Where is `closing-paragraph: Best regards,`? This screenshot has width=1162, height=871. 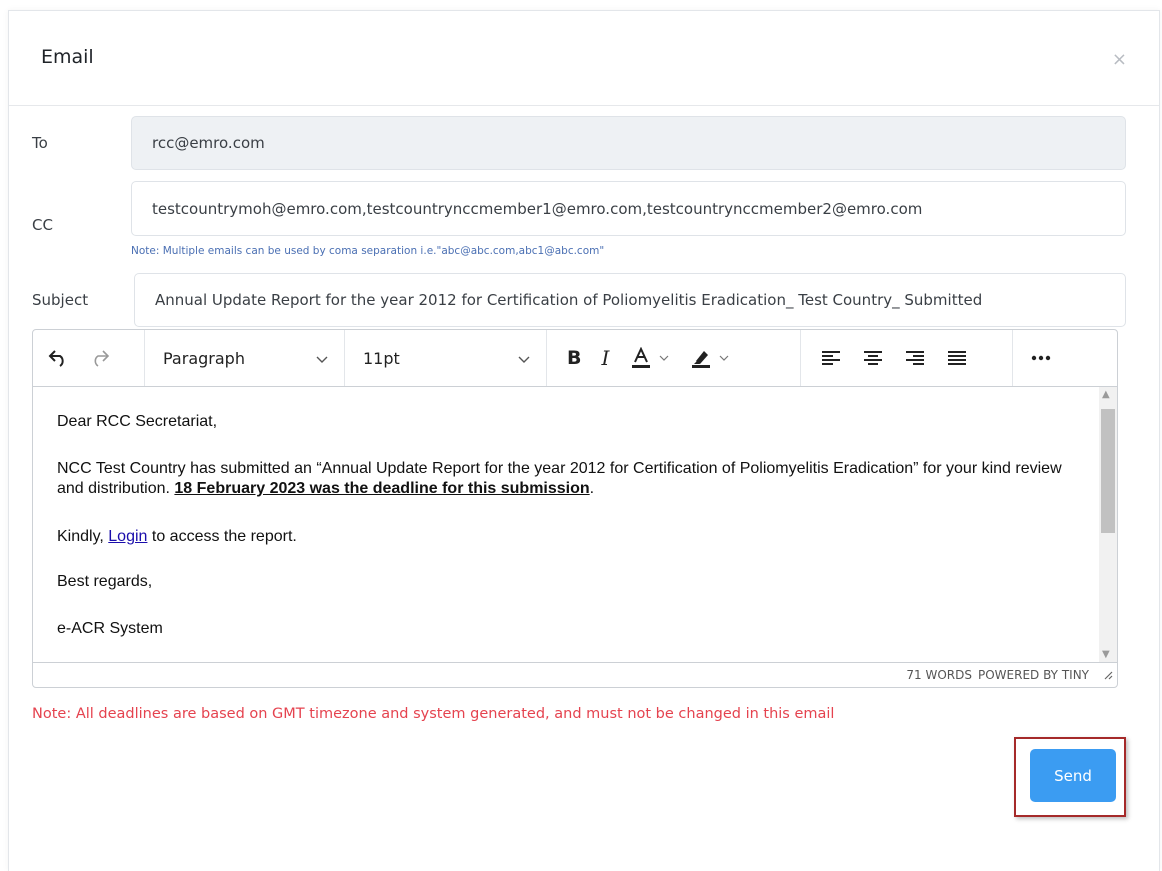
closing-paragraph: Best regards, is located at coordinates (105, 581).